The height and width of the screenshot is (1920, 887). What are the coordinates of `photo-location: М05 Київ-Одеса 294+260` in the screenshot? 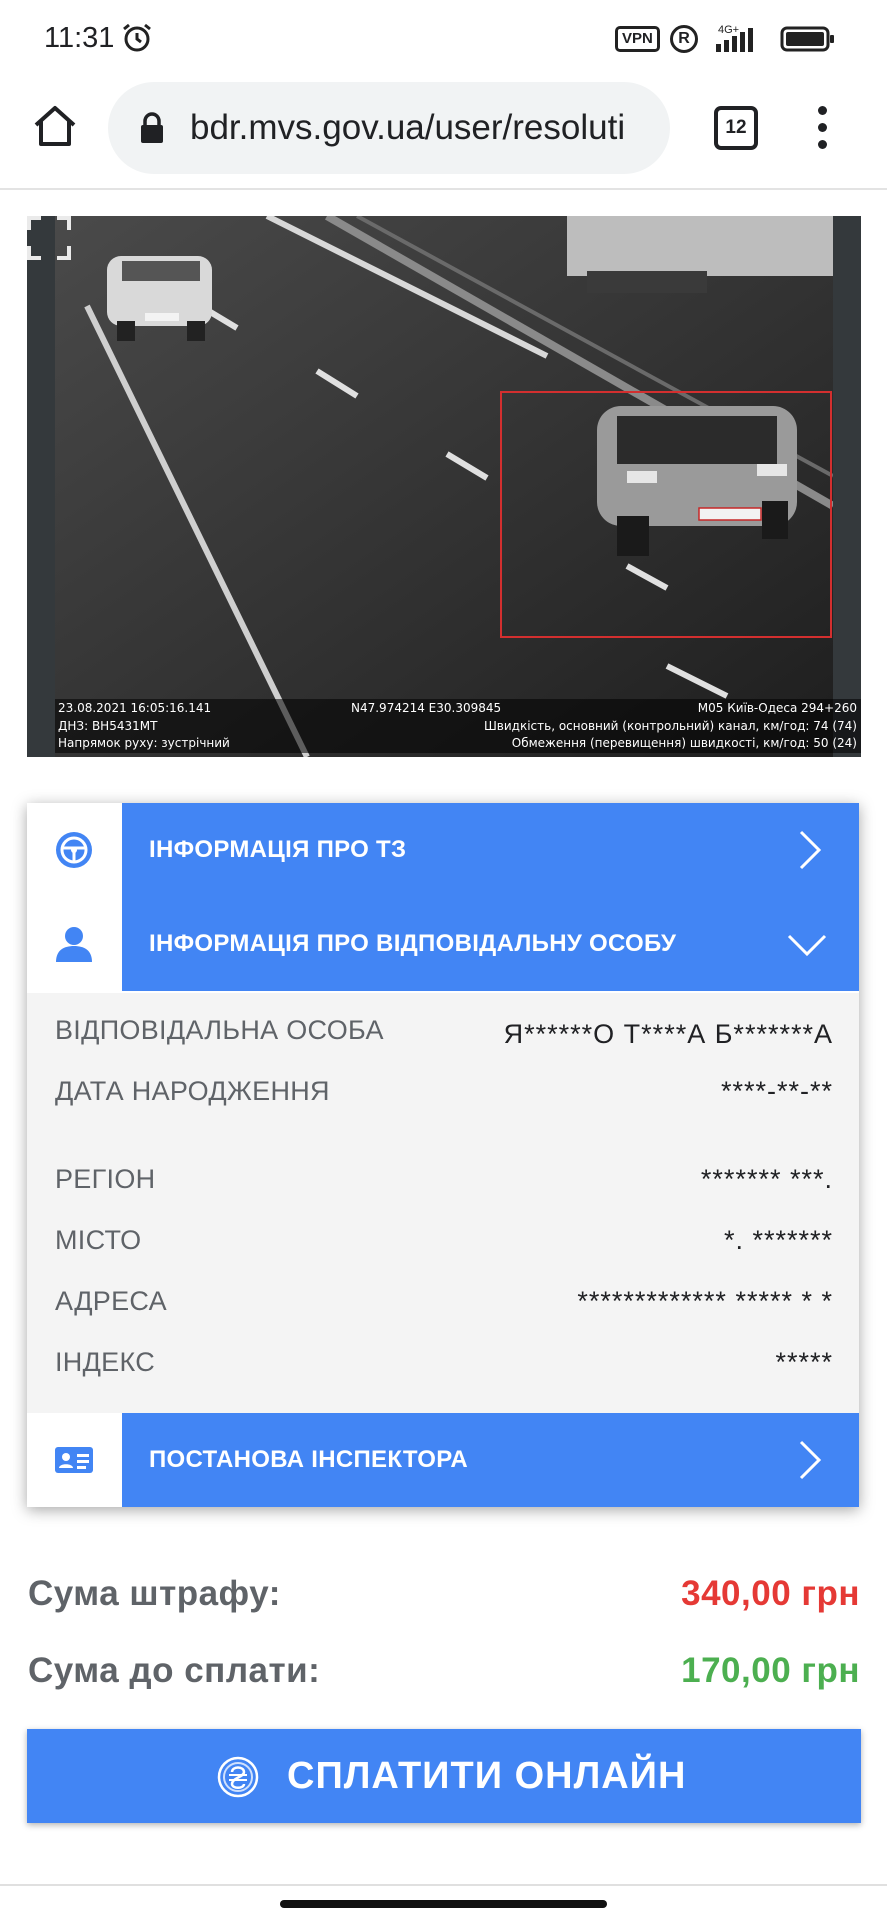 It's located at (777, 708).